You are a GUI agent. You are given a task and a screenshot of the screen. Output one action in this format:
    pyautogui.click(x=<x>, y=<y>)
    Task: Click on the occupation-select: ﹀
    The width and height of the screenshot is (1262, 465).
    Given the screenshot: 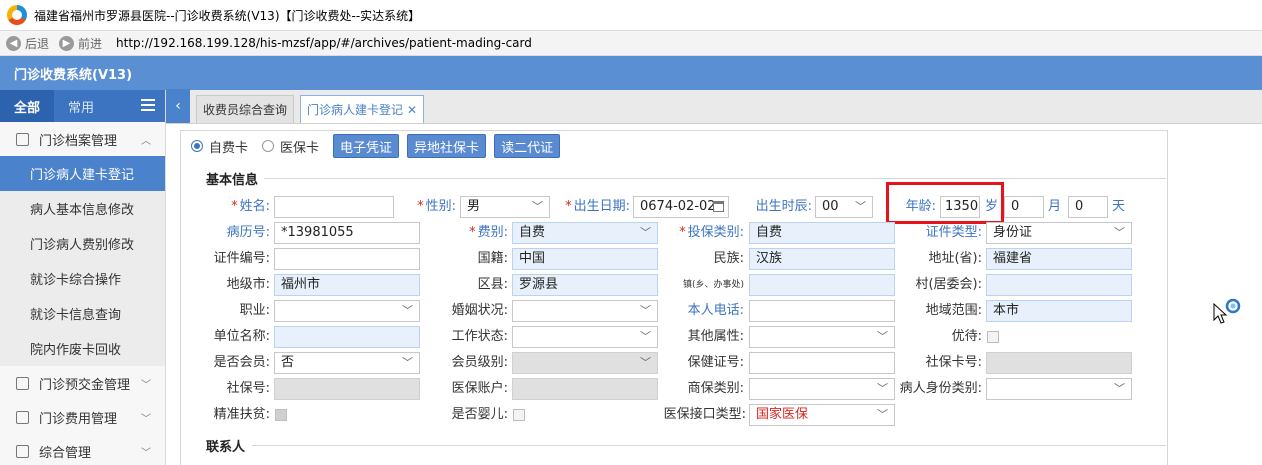 What is the action you would take?
    pyautogui.click(x=347, y=311)
    